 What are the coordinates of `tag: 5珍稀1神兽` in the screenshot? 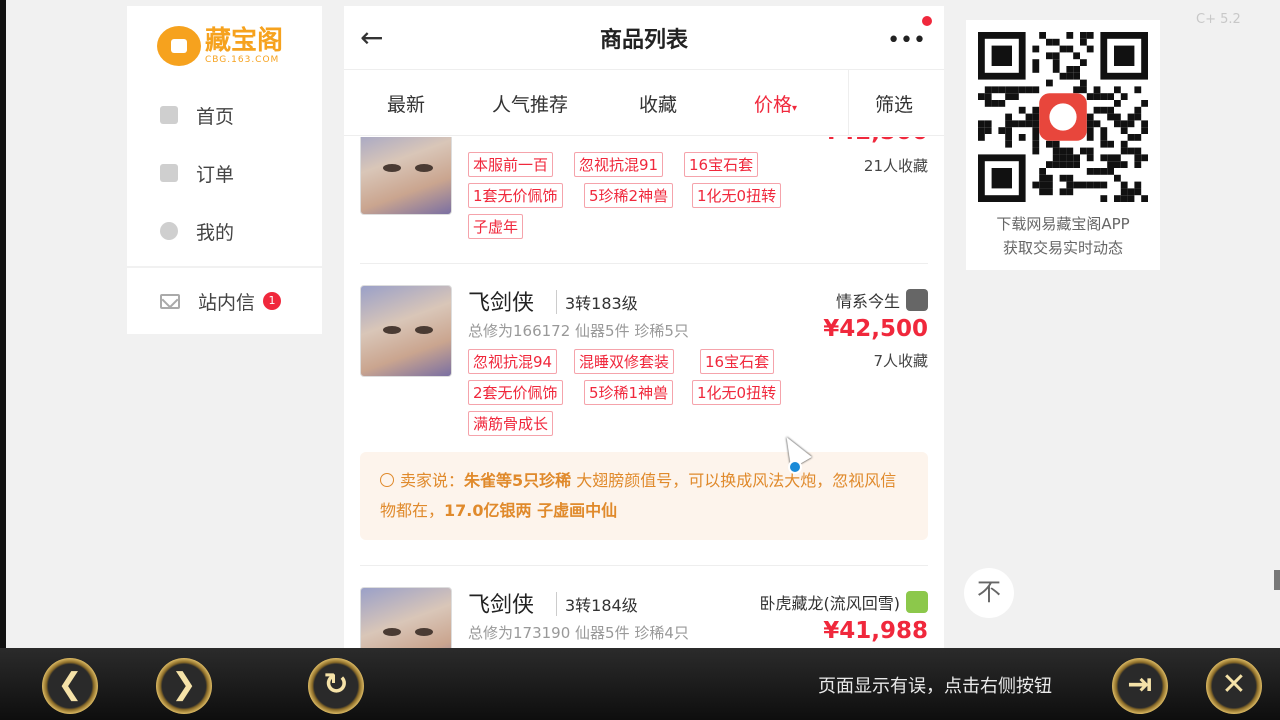 It's located at (629, 392).